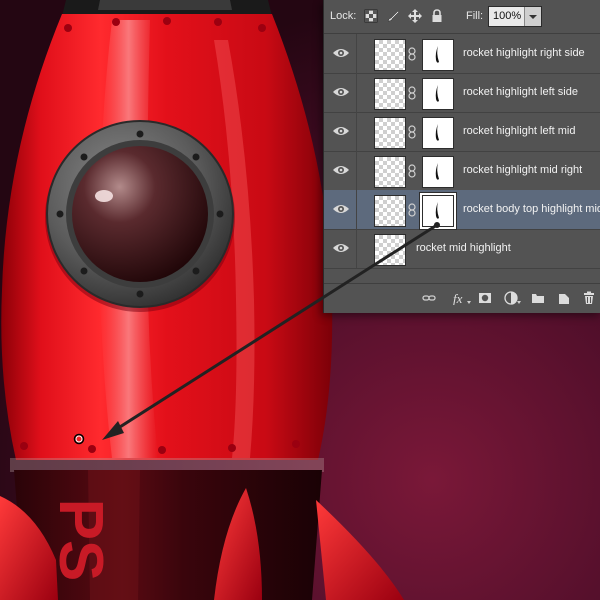 This screenshot has height=600, width=600. Describe the element at coordinates (589, 298) in the screenshot. I see `trash-icon` at that location.